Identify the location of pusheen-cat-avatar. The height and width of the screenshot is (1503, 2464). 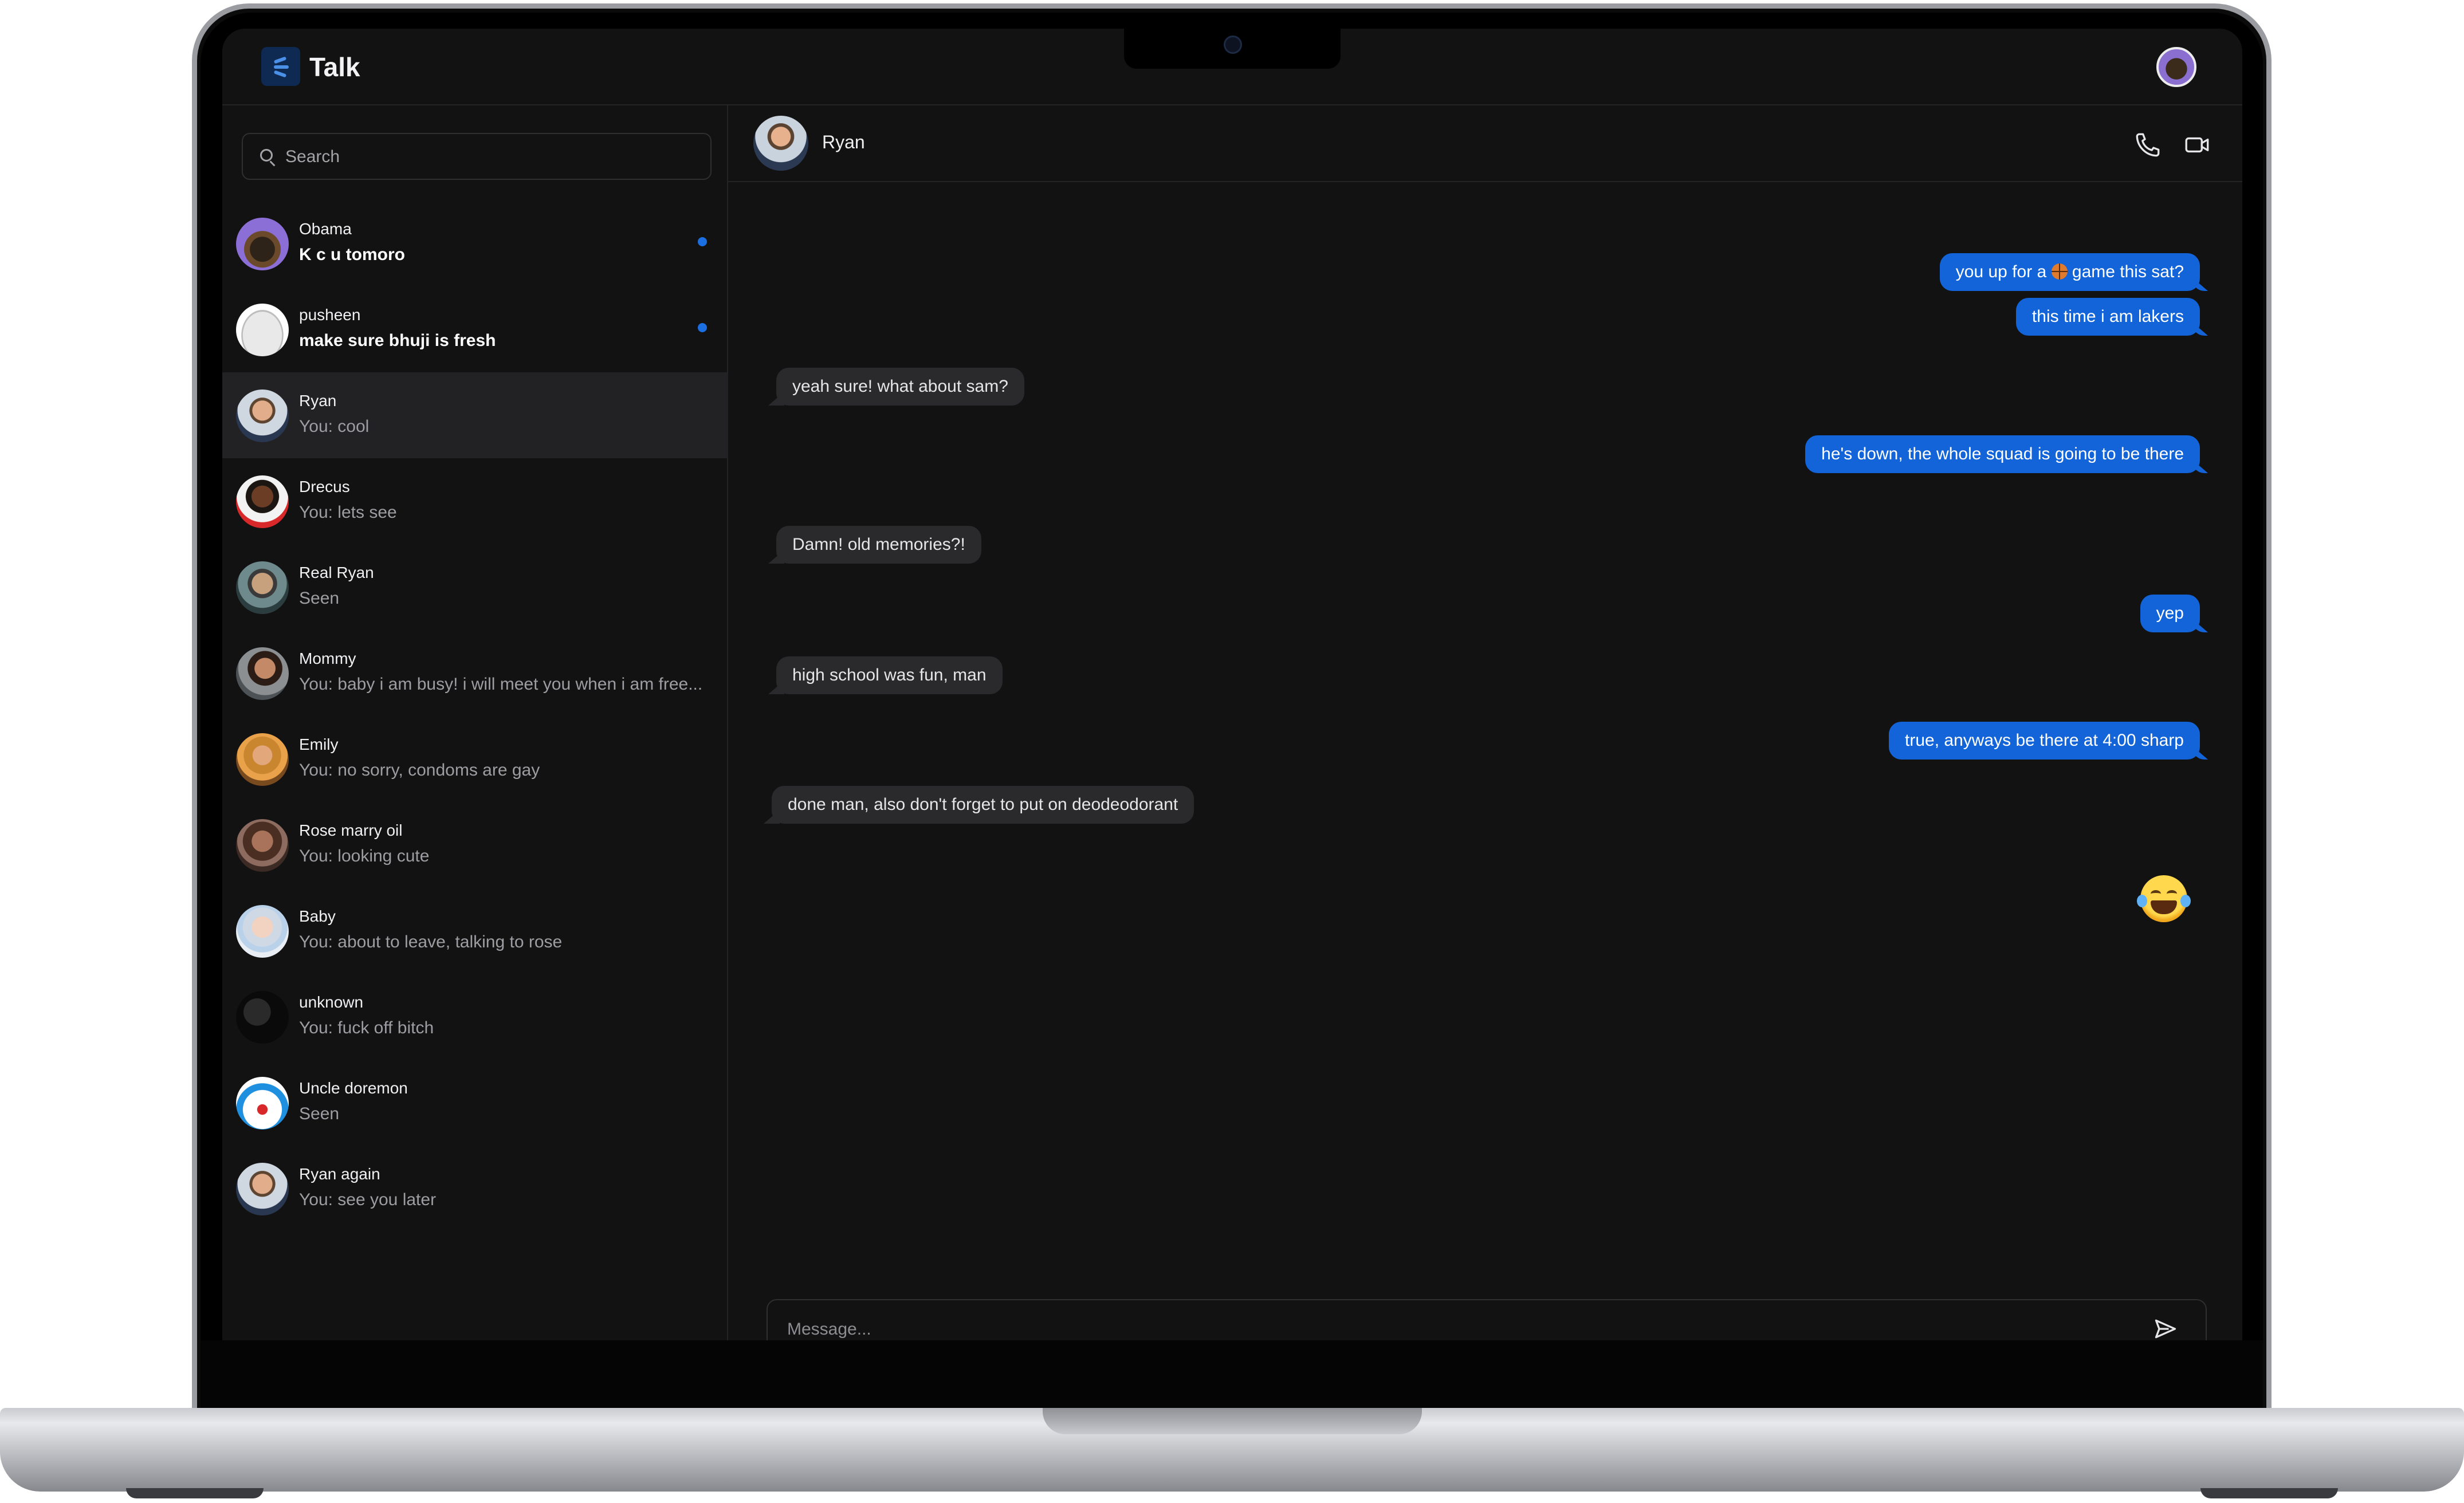
(262, 330).